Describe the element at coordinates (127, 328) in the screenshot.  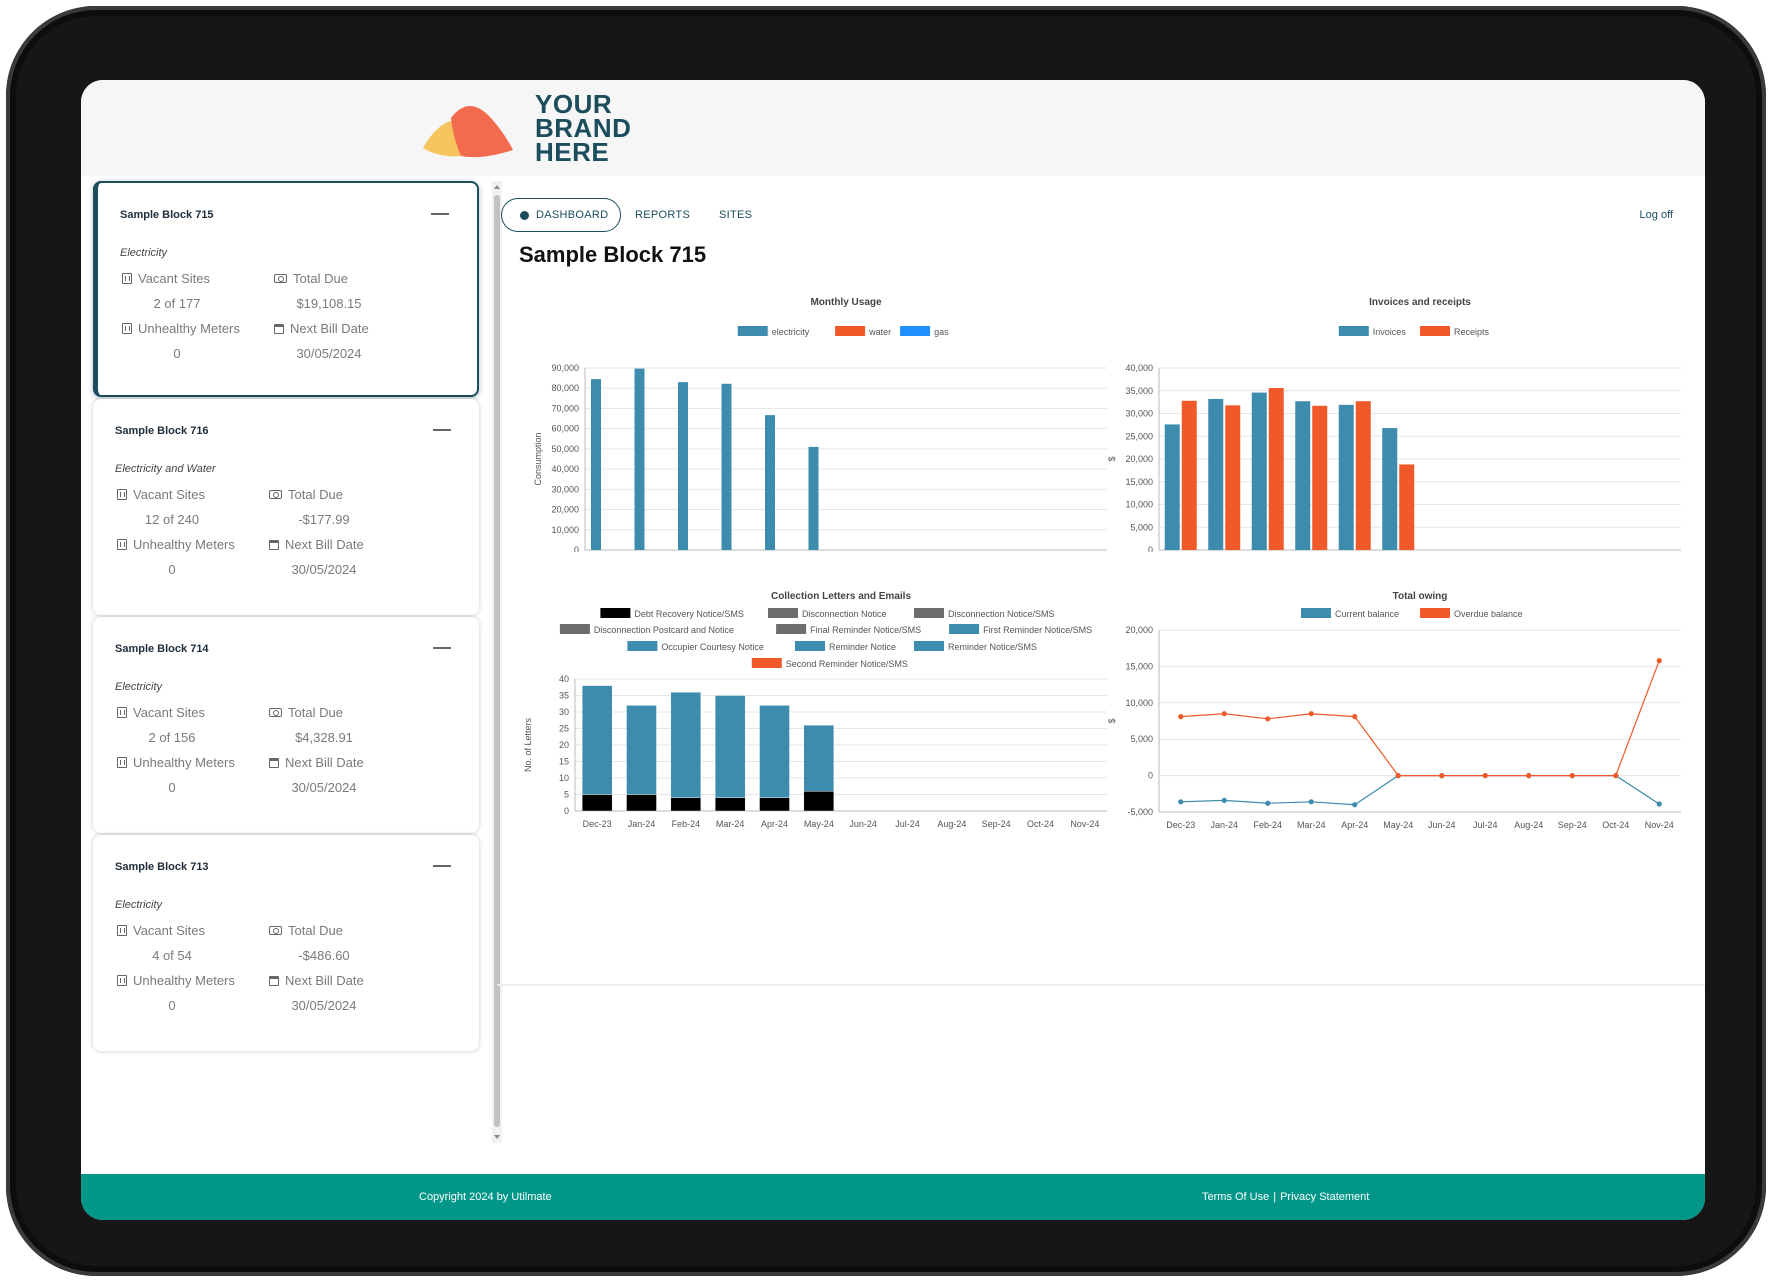
I see `meter-icon` at that location.